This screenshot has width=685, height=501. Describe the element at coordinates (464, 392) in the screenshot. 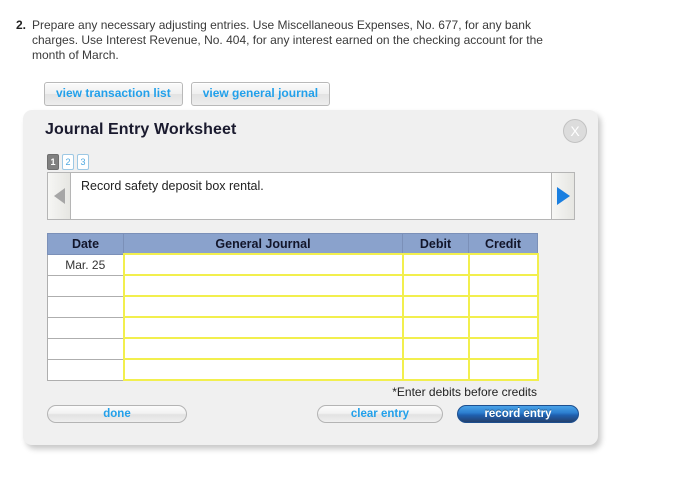

I see `debits-before-credits-note: *Enter debits before credits` at that location.